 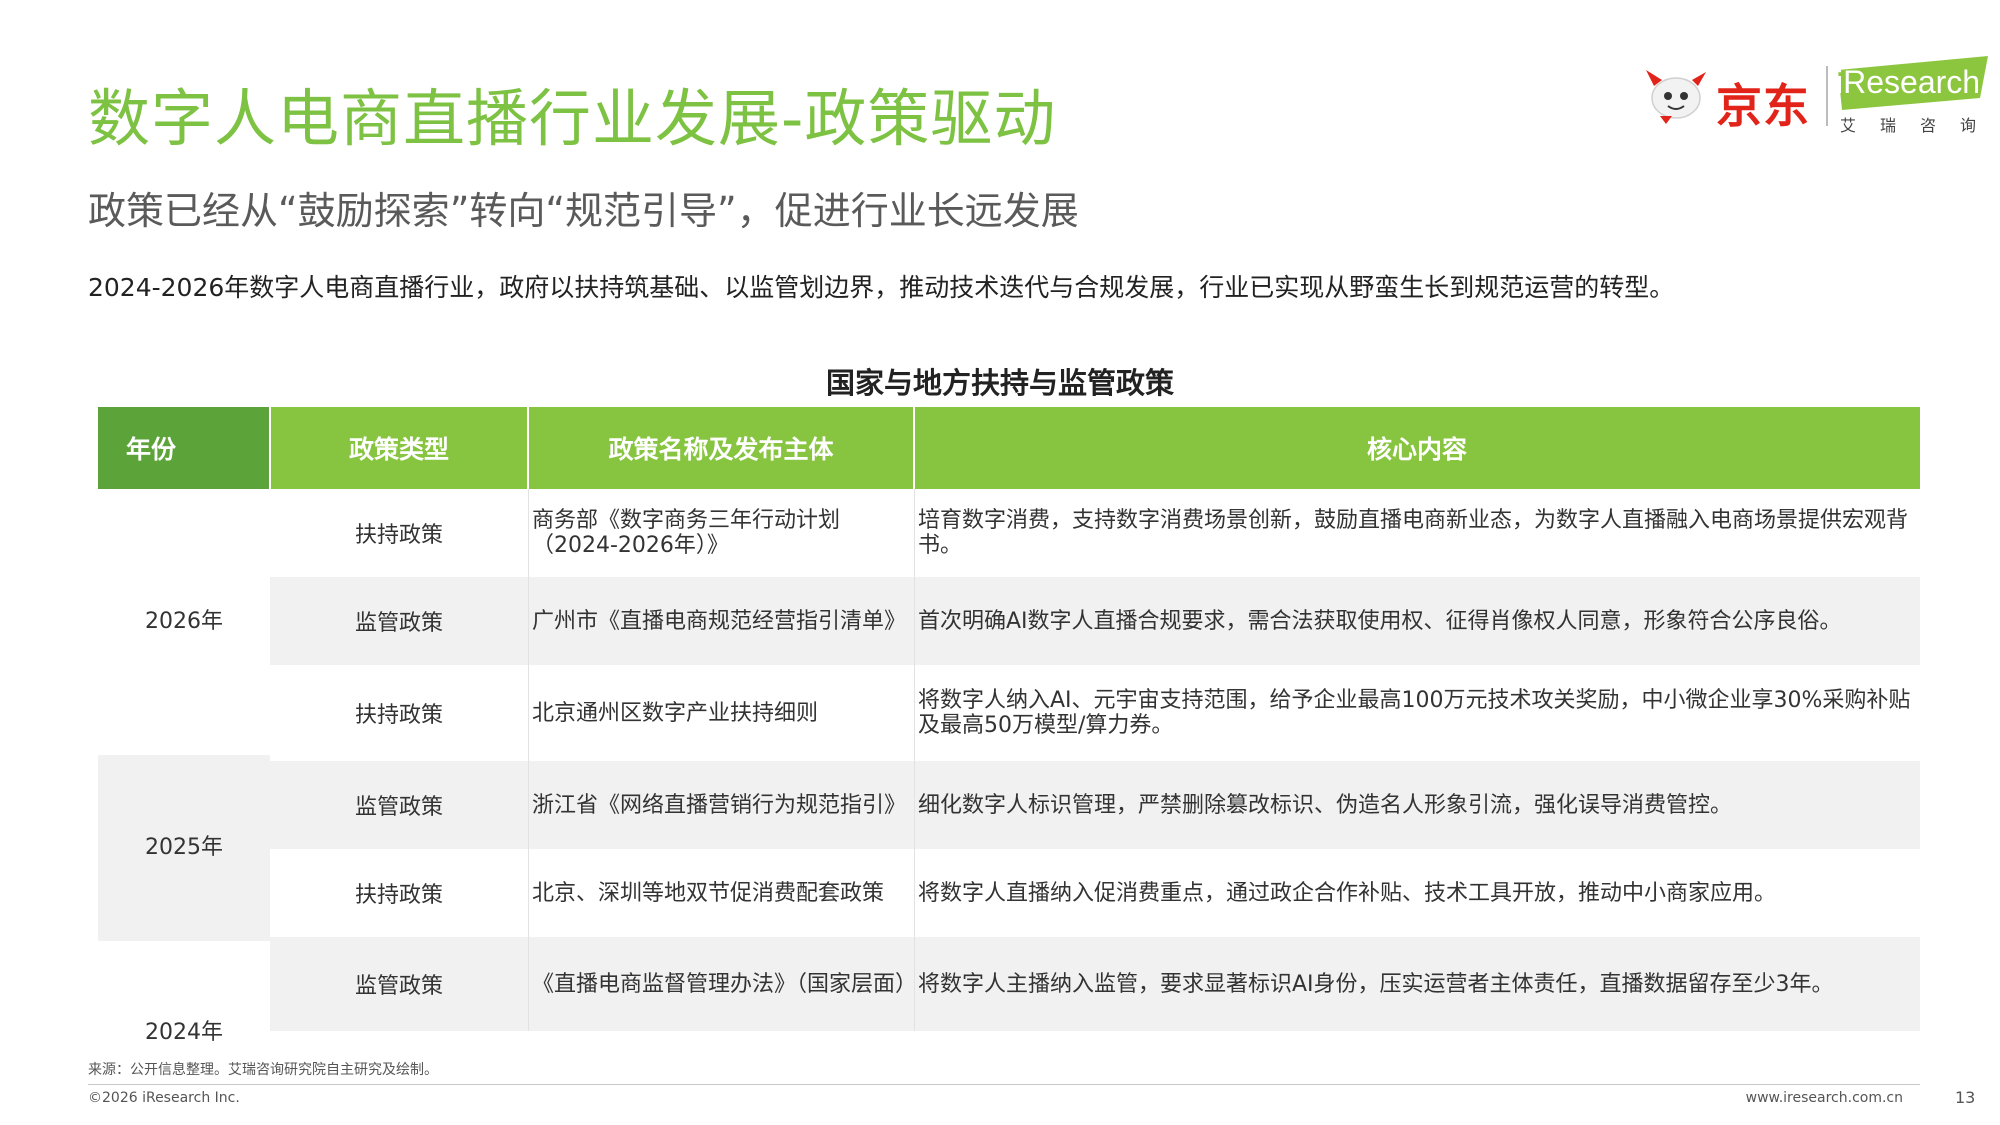 What do you see at coordinates (164, 1098) in the screenshot?
I see `copyright-text: ©2026 iResearch Inc.` at bounding box center [164, 1098].